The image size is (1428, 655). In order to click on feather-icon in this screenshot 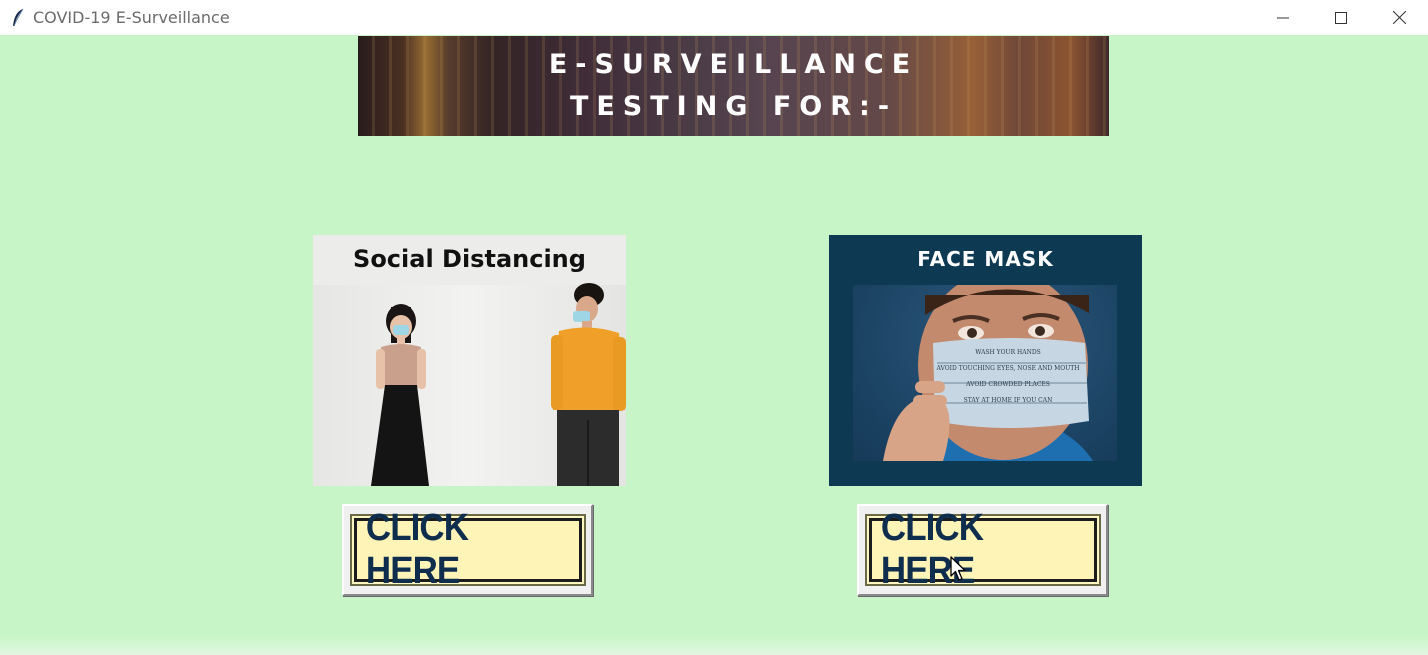, I will do `click(18, 18)`.